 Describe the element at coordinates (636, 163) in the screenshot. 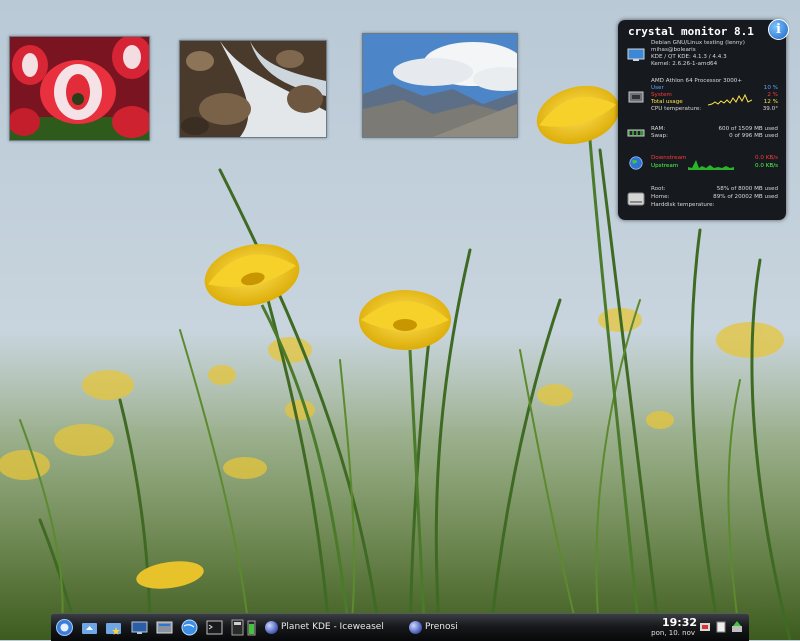

I see `network-globe-icon` at that location.